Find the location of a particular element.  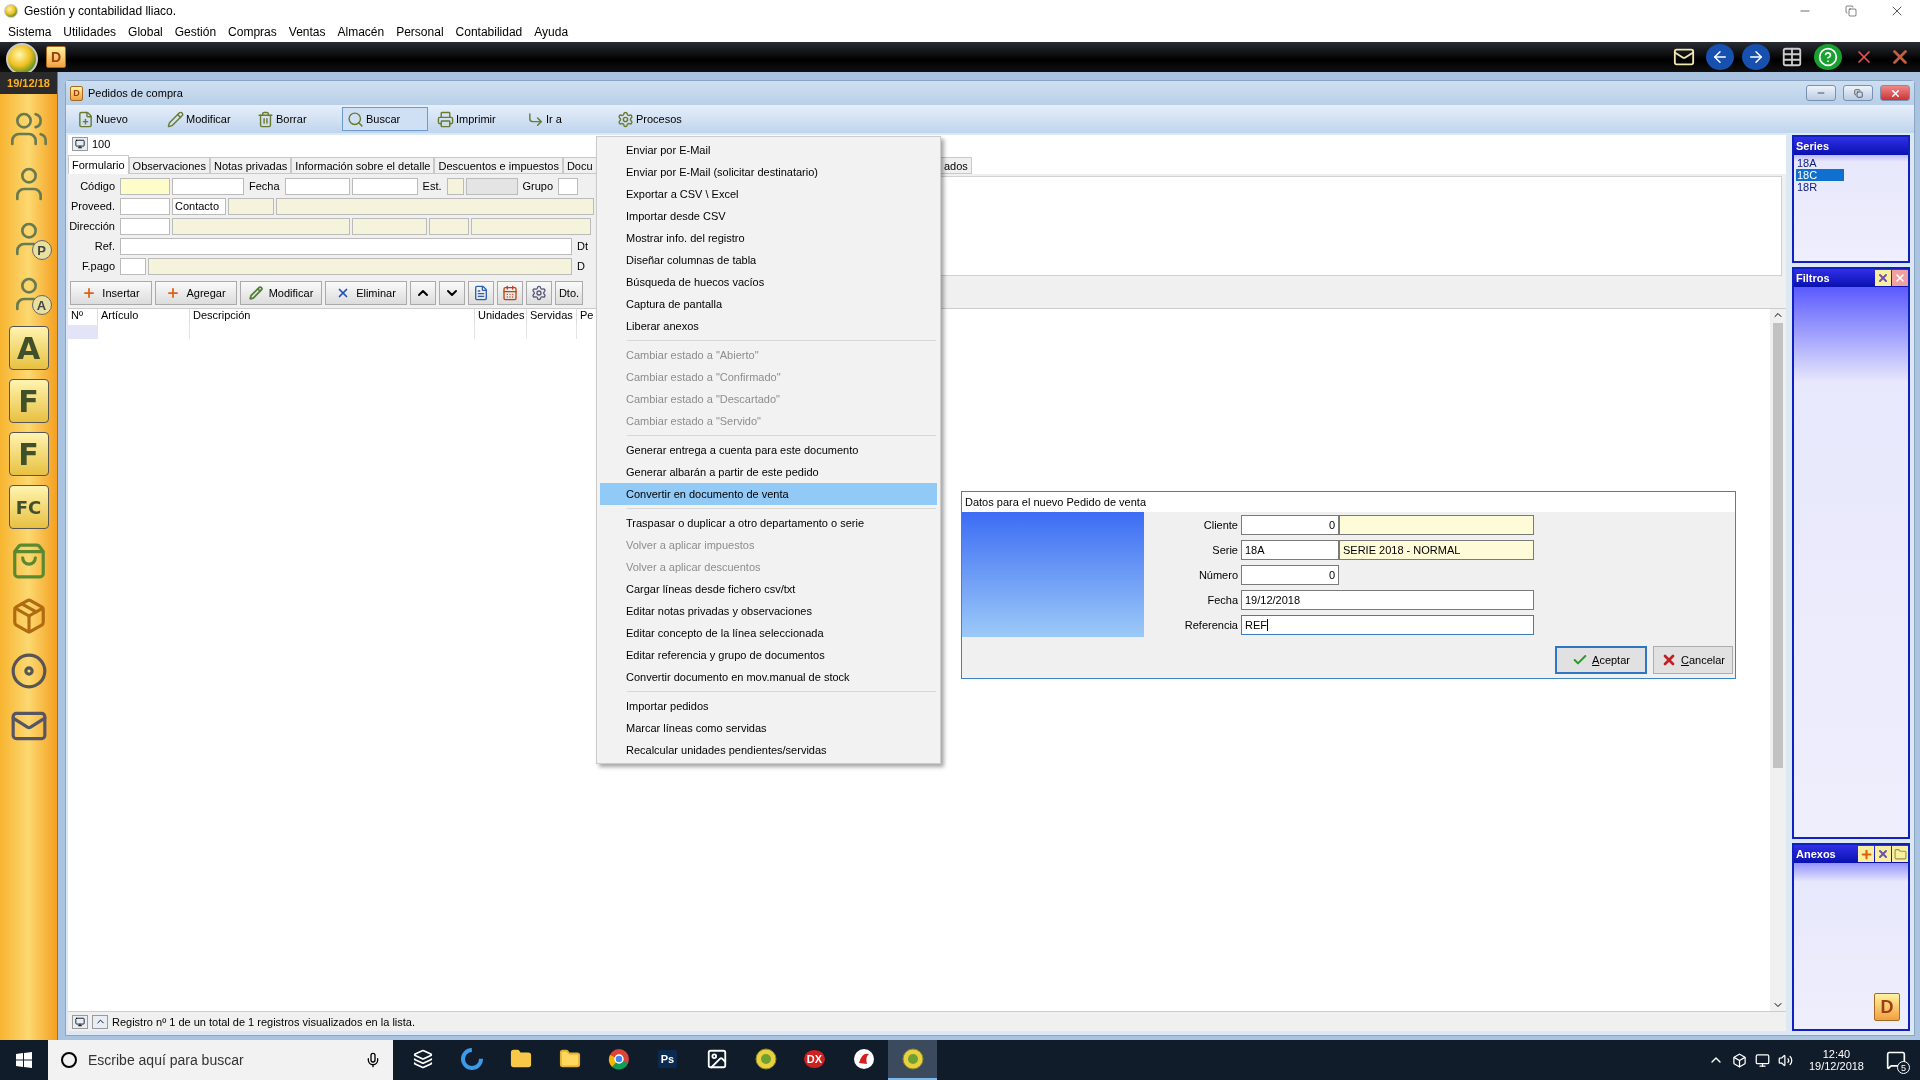

menu-item: Generar entrega a cuenta para este documento is located at coordinates (768, 450).